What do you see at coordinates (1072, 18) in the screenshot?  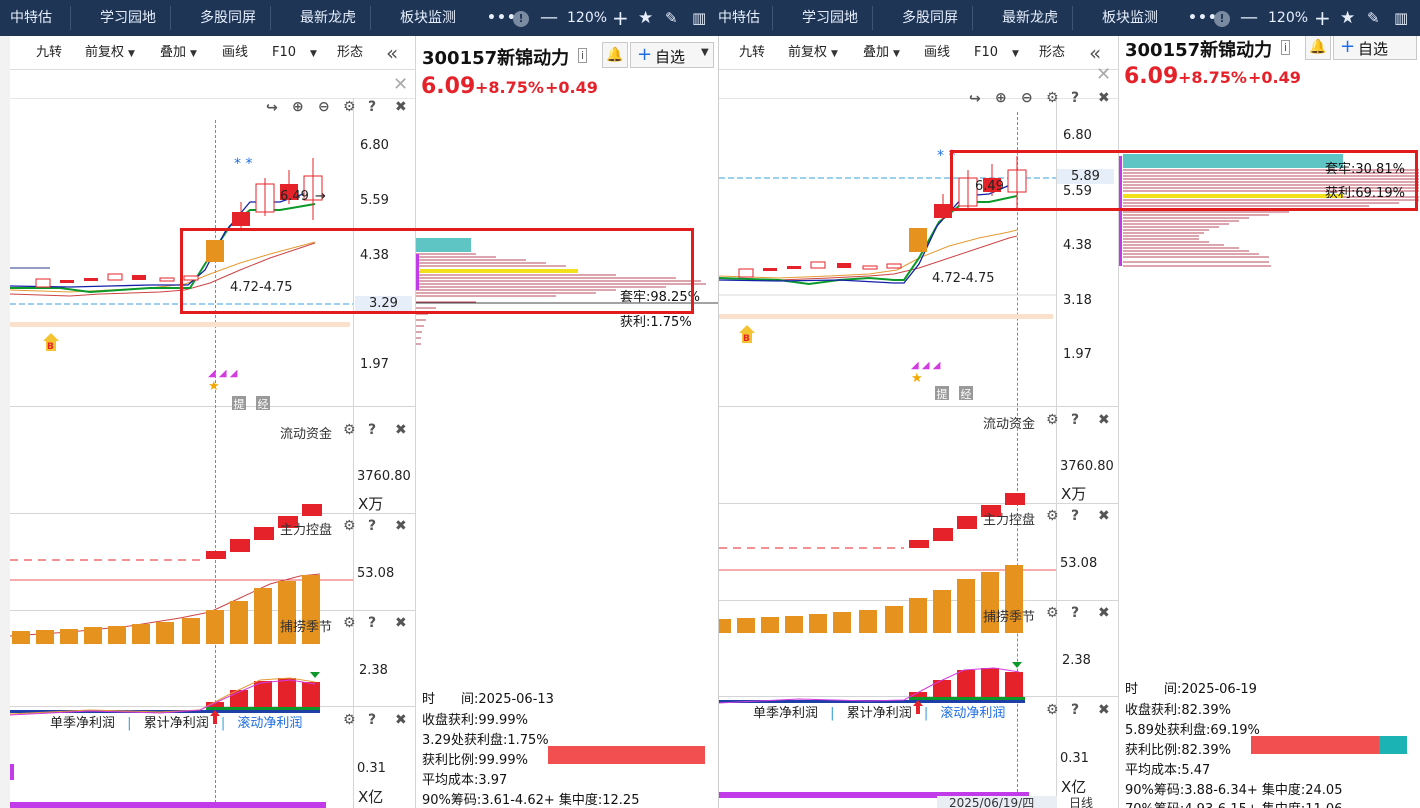 I see `nav-separator` at bounding box center [1072, 18].